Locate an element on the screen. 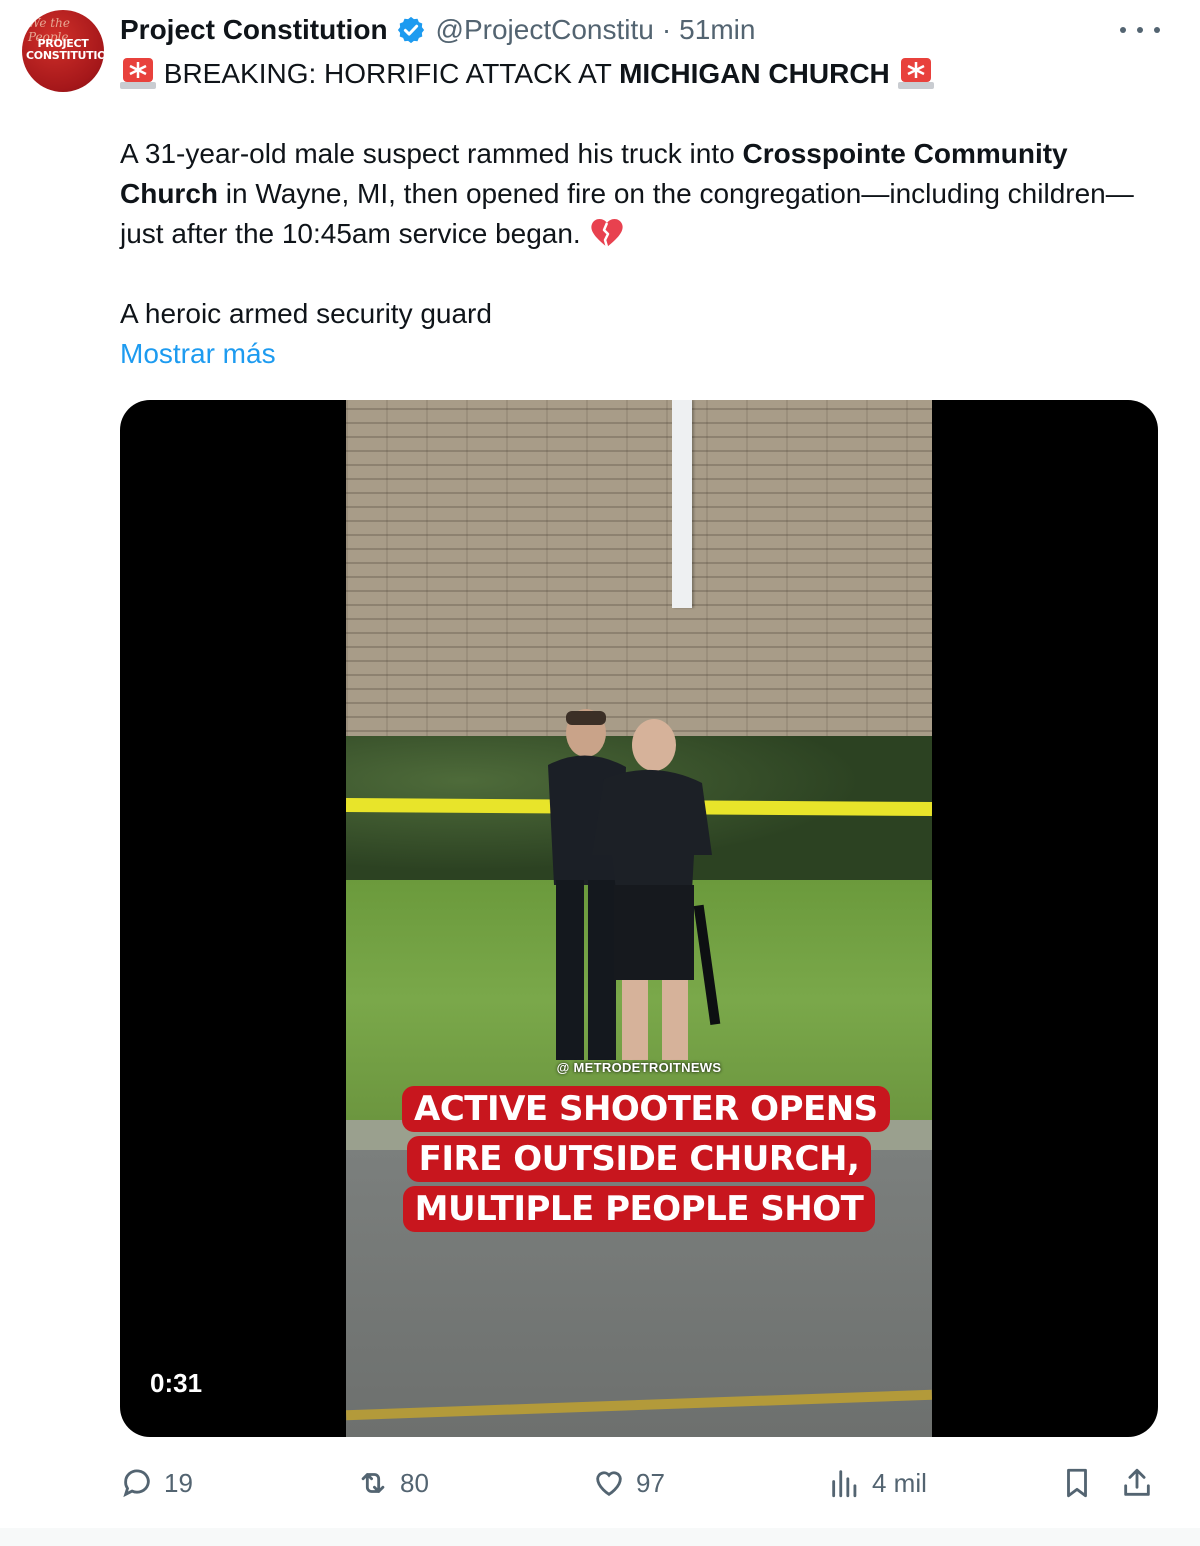 The width and height of the screenshot is (1200, 1546). author-name: Project Constitution is located at coordinates (254, 30).